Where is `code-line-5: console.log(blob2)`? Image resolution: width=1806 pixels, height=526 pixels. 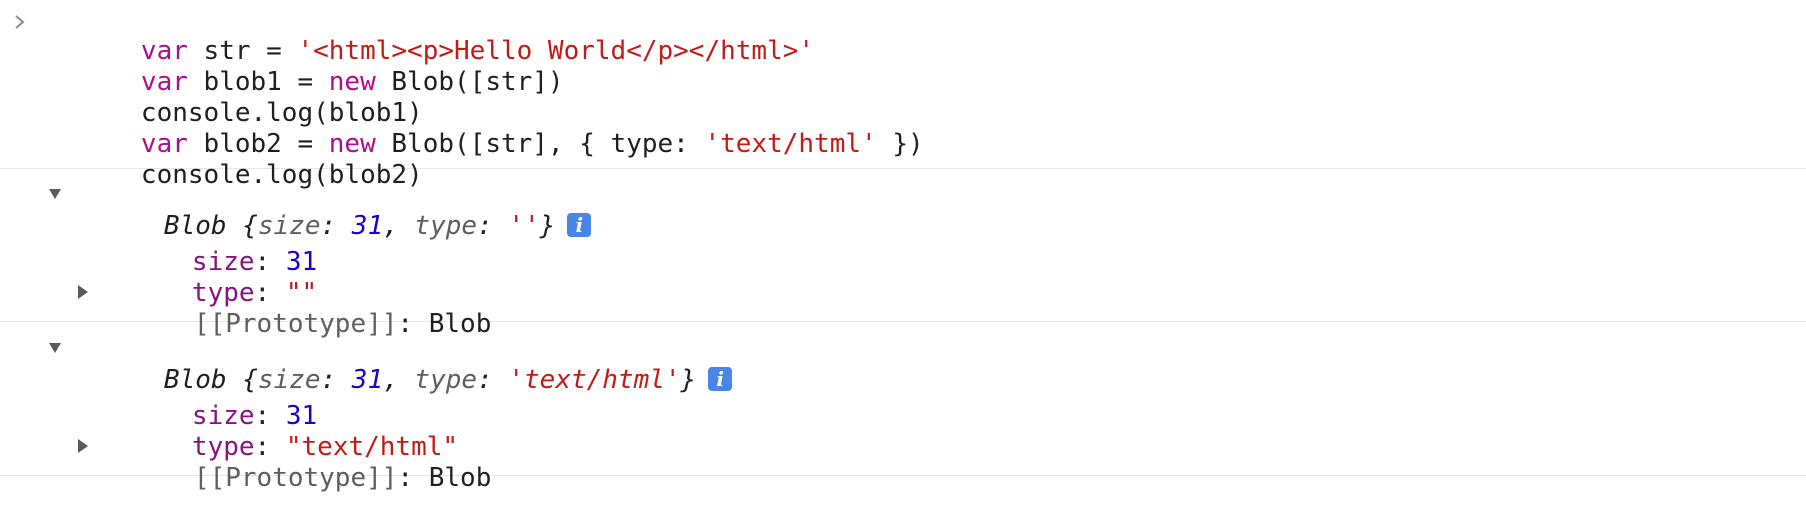 code-line-5: console.log(blob2) is located at coordinates (281, 175).